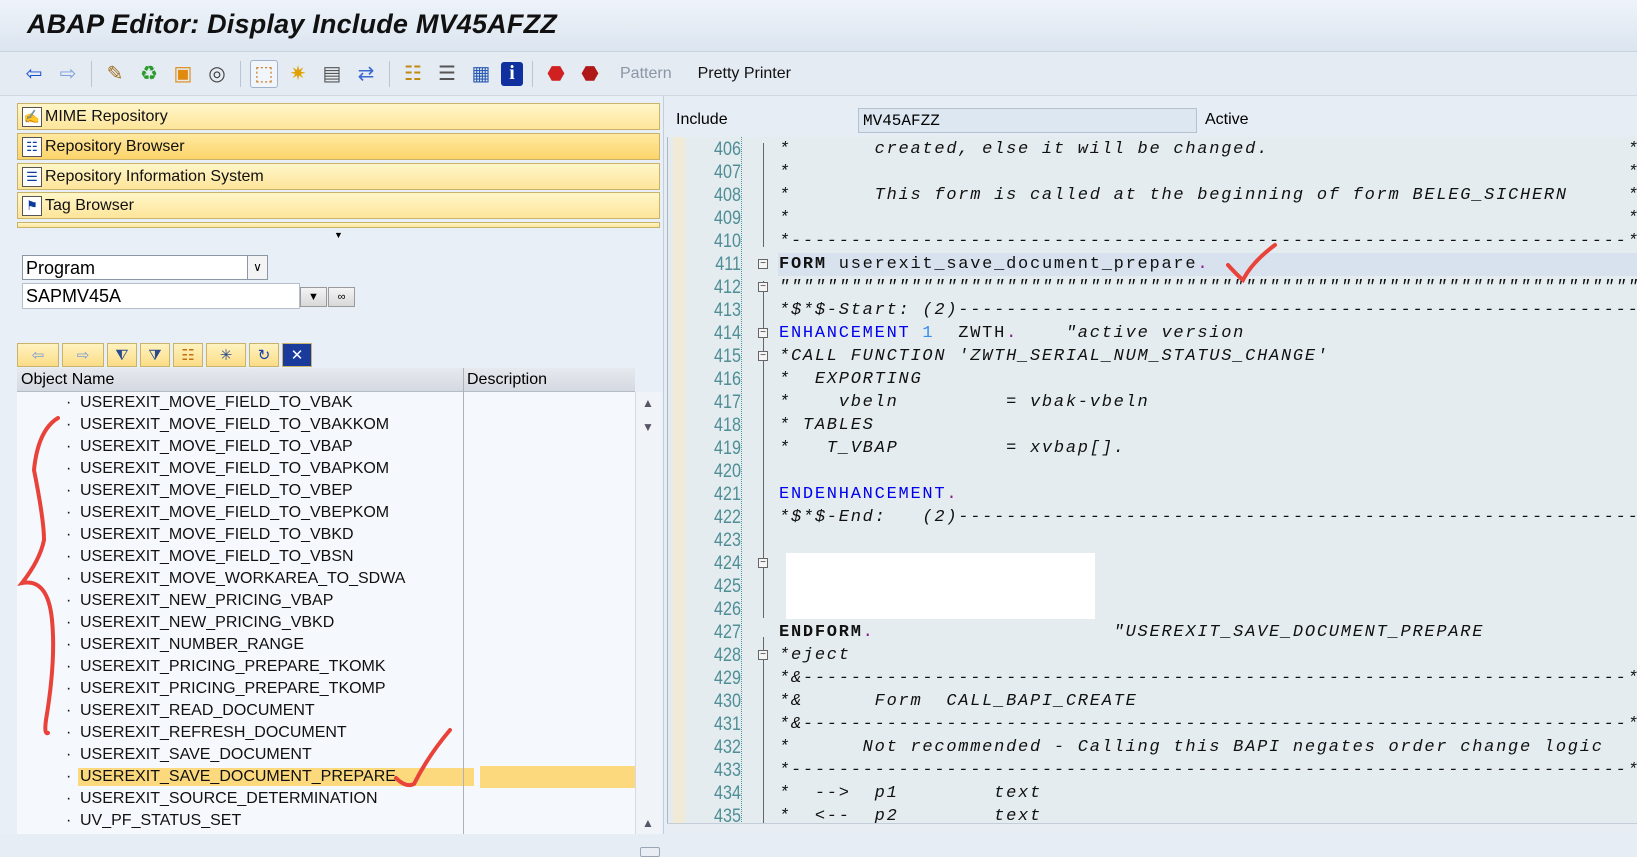 This screenshot has width=1637, height=857. Describe the element at coordinates (338, 205) in the screenshot. I see `tag-browser-button: ⚑ Tag Browser` at that location.